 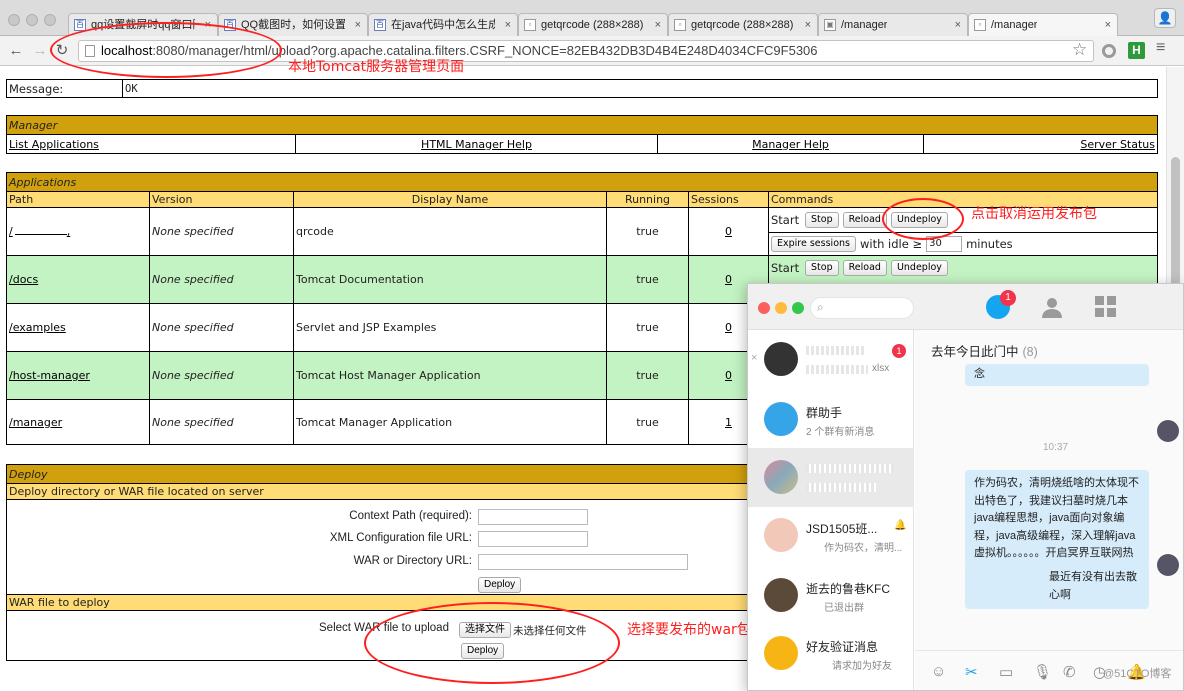 What do you see at coordinates (1136, 50) in the screenshot?
I see `extension-h-icon: H` at bounding box center [1136, 50].